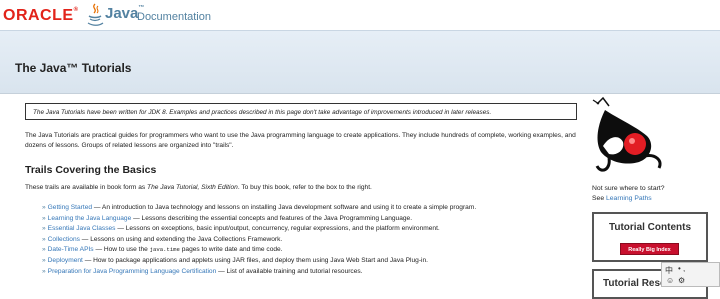 This screenshot has width=720, height=299. Describe the element at coordinates (71, 249) in the screenshot. I see `trail-link-date-time: Date-Time APIs` at that location.